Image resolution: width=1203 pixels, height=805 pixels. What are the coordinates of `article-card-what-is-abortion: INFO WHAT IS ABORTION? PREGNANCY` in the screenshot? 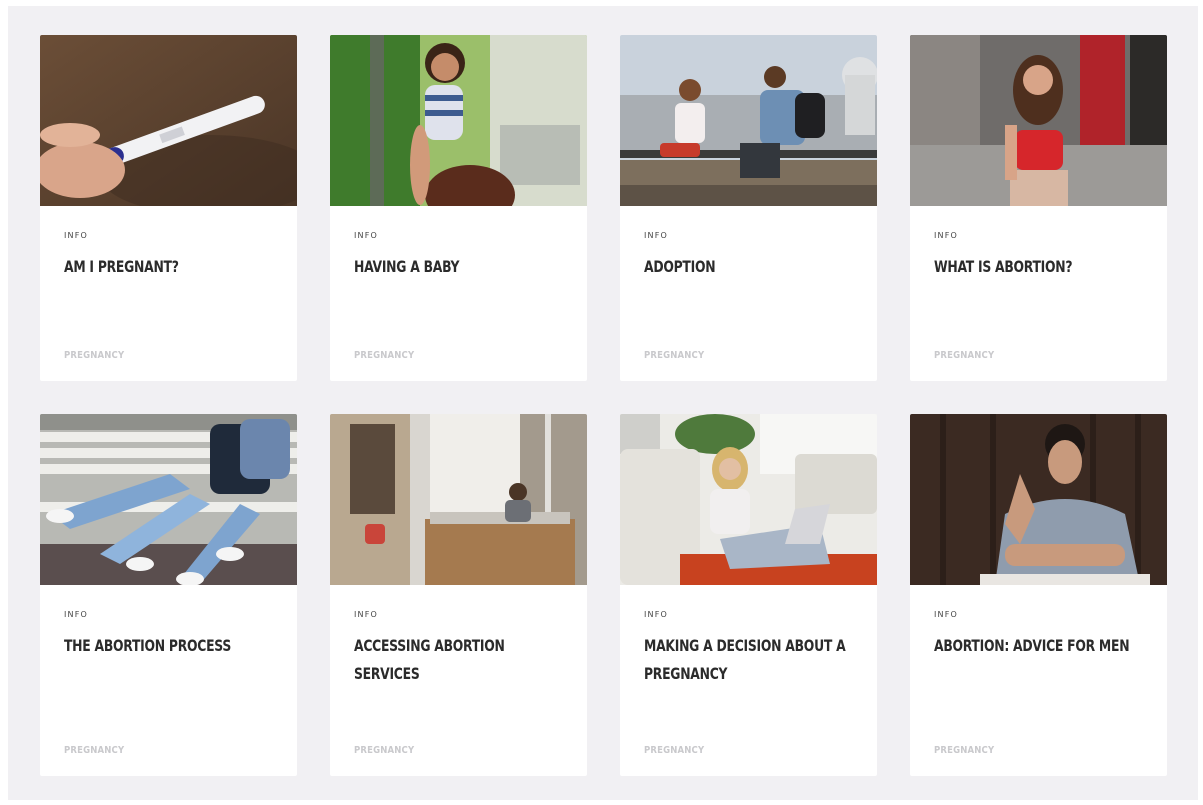 It's located at (1038, 208).